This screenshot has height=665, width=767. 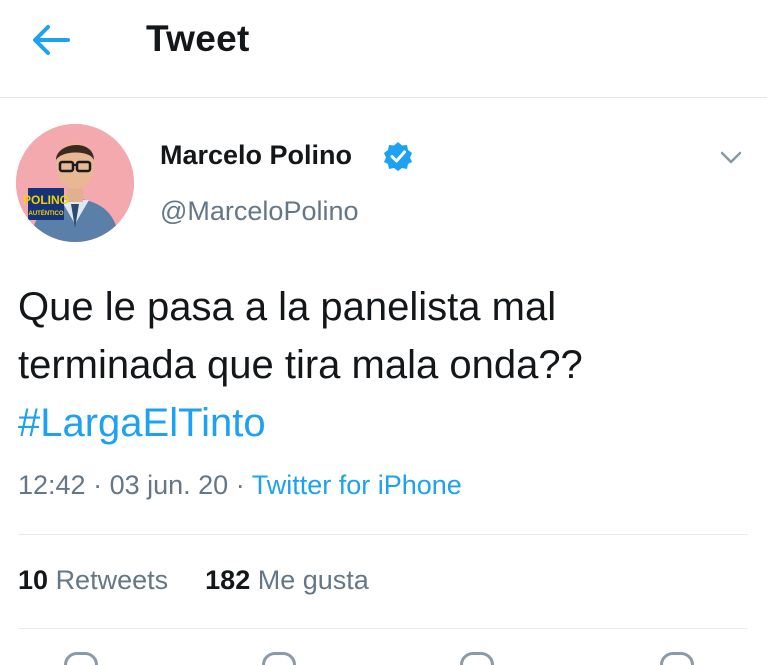 What do you see at coordinates (313, 580) in the screenshot?
I see `likes-label: Me gusta` at bounding box center [313, 580].